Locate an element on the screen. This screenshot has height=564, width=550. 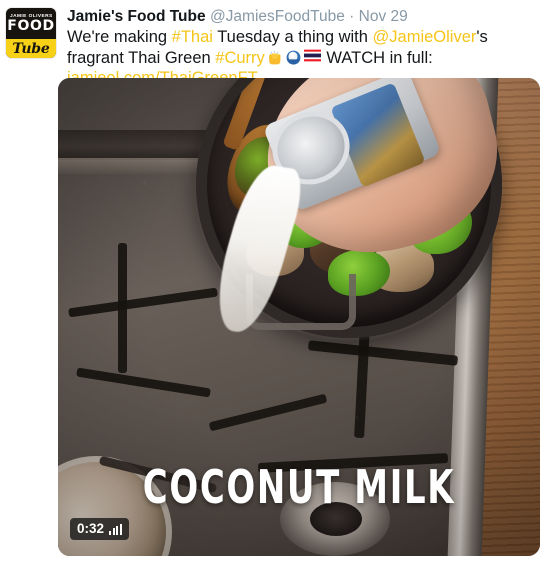
hashtag-curry: #Curry is located at coordinates (240, 58).